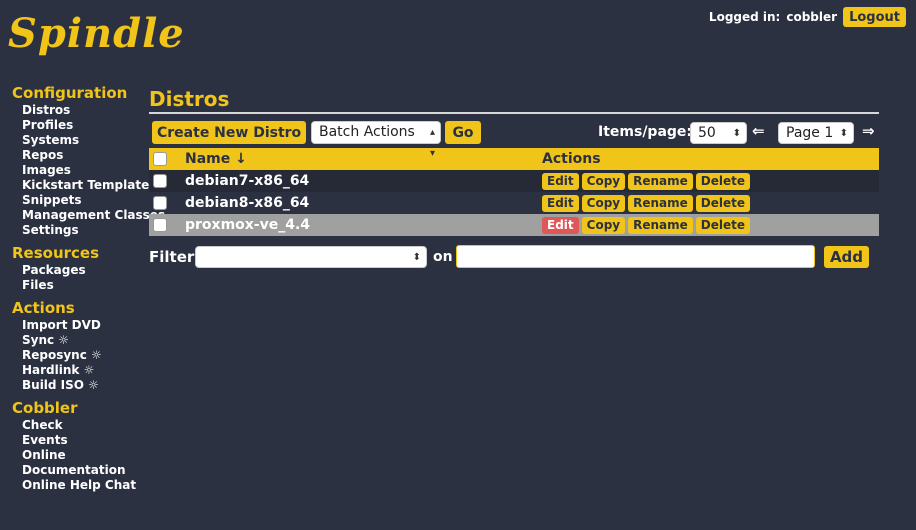 The image size is (916, 530). What do you see at coordinates (707, 133) in the screenshot?
I see `items-per-page-value: 50` at bounding box center [707, 133].